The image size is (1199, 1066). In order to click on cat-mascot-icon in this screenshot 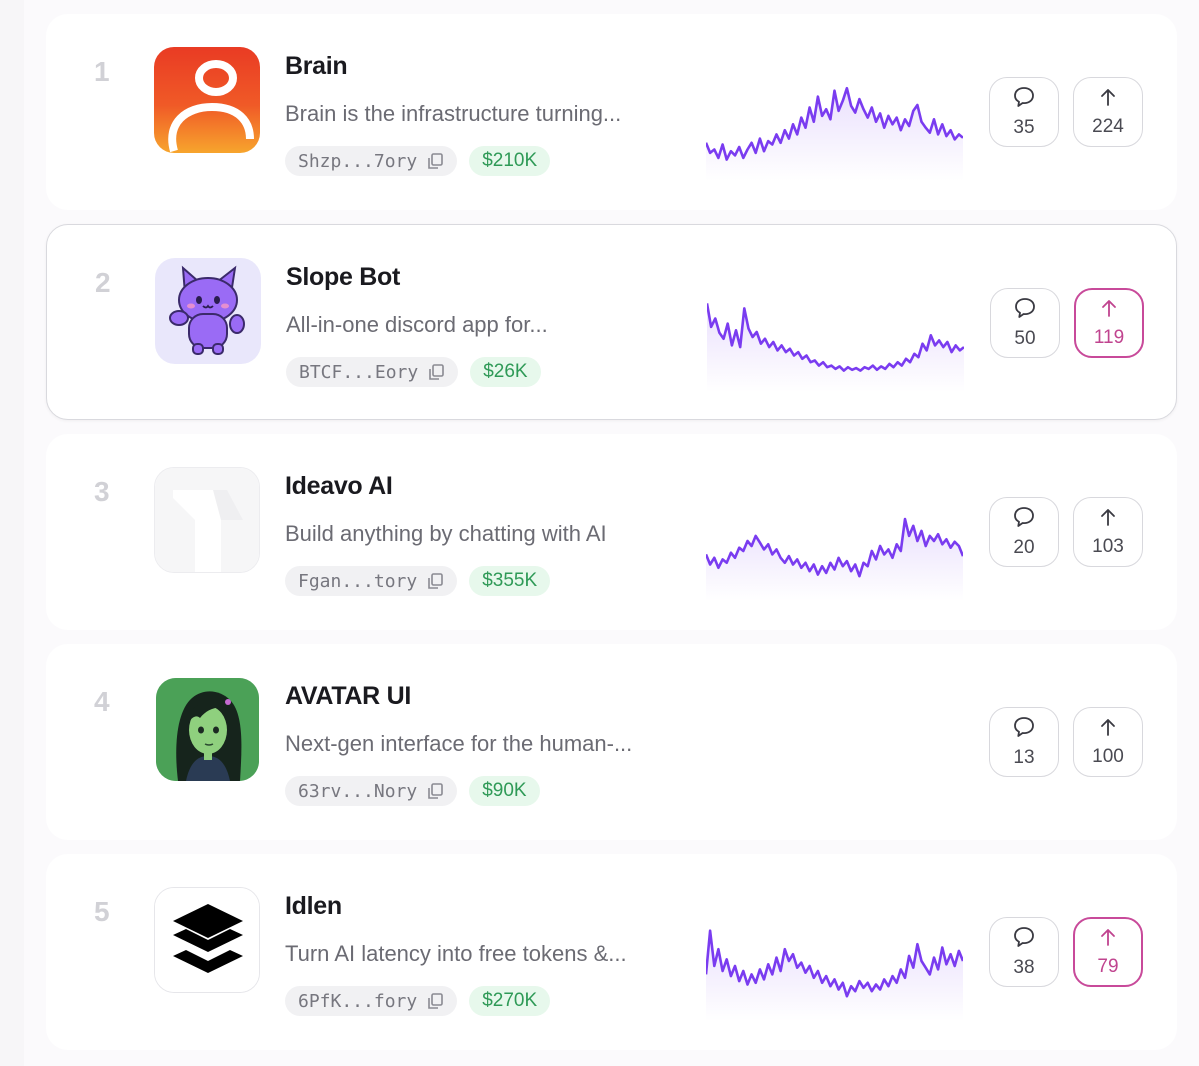, I will do `click(208, 311)`.